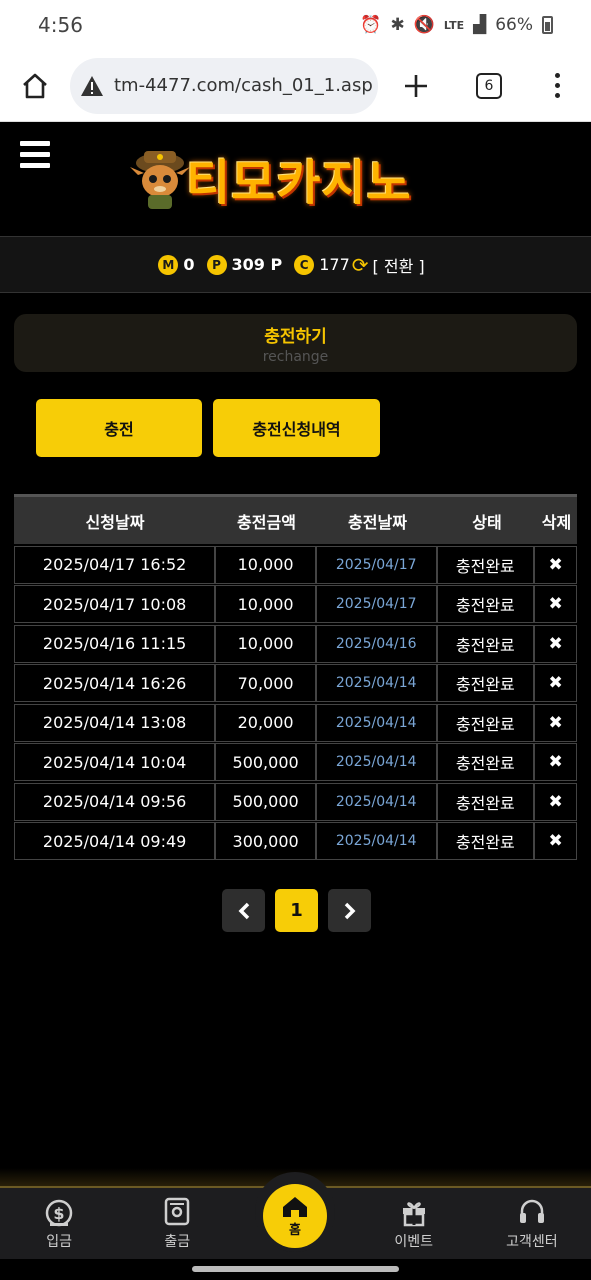  I want to click on header-request-date: 신청날짜, so click(115, 522).